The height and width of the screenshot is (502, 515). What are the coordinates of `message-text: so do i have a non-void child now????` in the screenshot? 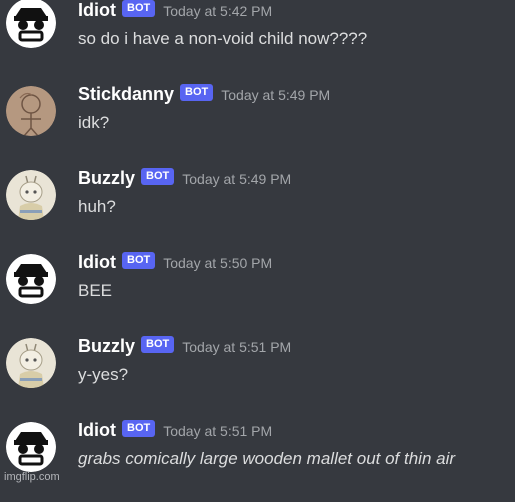 It's located at (223, 38).